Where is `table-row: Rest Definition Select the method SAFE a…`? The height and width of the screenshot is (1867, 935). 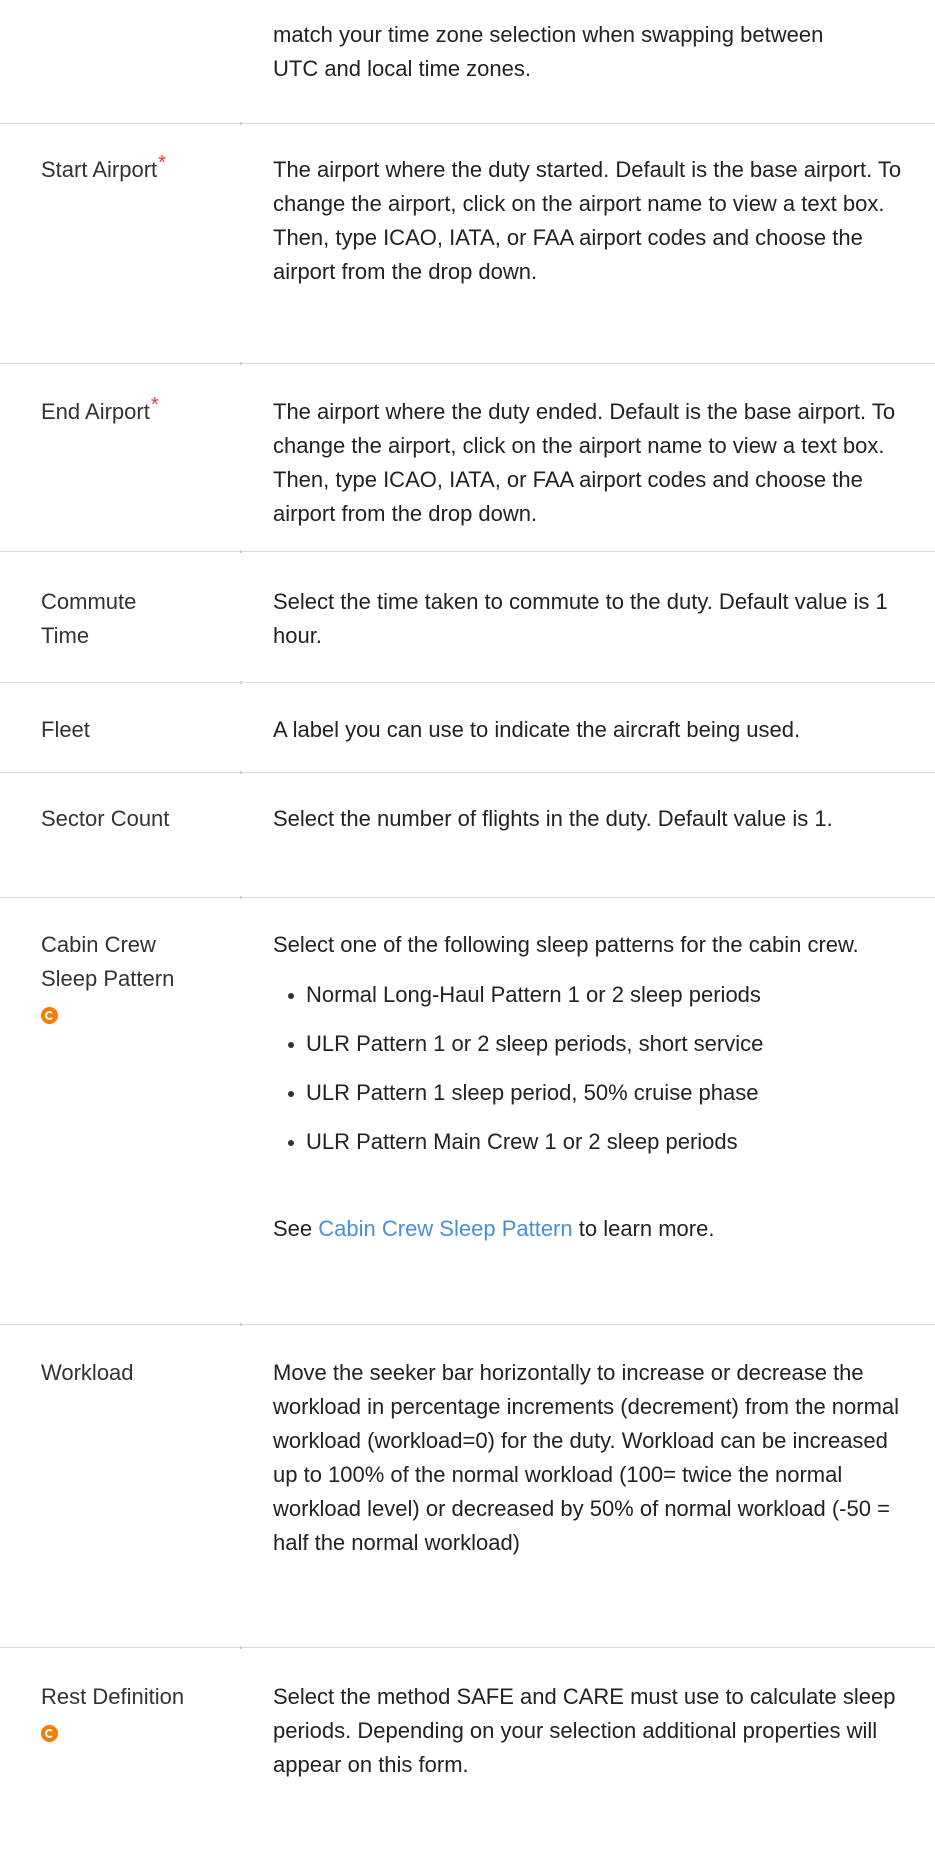 table-row: Rest Definition Select the method SAFE a… is located at coordinates (467, 1757).